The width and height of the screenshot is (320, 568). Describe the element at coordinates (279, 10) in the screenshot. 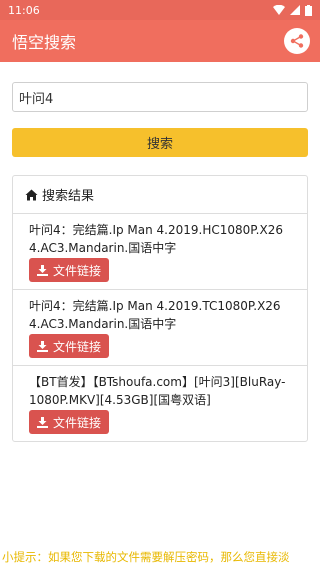

I see `wifi-icon` at that location.